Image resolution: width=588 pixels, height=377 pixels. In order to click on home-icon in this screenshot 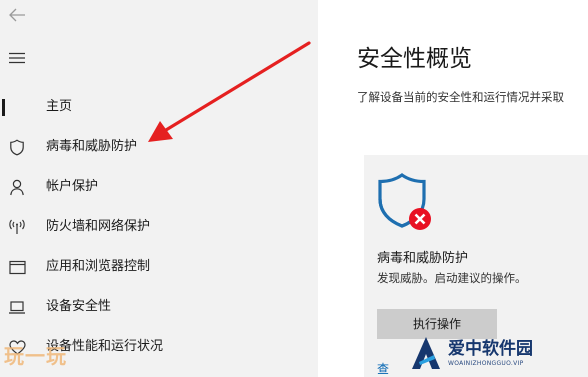, I will do `click(17, 107)`.